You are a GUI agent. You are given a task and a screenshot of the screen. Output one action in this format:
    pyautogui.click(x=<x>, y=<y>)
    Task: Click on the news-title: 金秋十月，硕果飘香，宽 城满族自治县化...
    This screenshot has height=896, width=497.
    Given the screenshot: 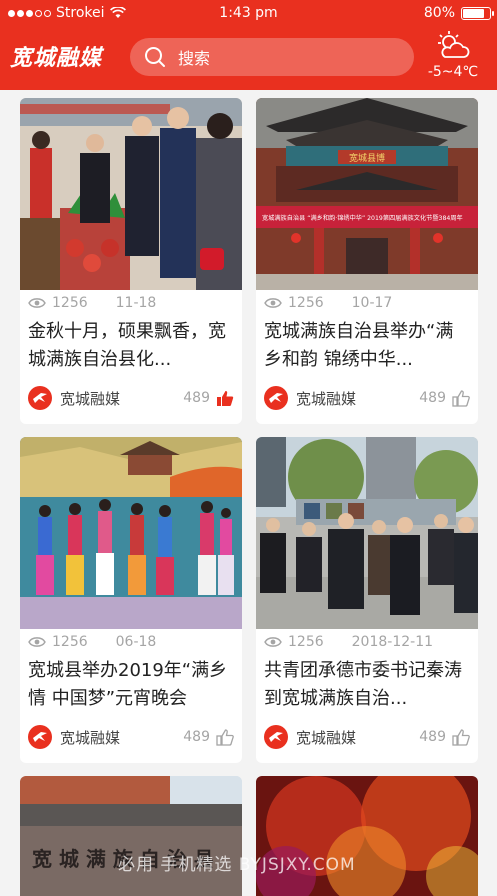 What is the action you would take?
    pyautogui.click(x=132, y=346)
    